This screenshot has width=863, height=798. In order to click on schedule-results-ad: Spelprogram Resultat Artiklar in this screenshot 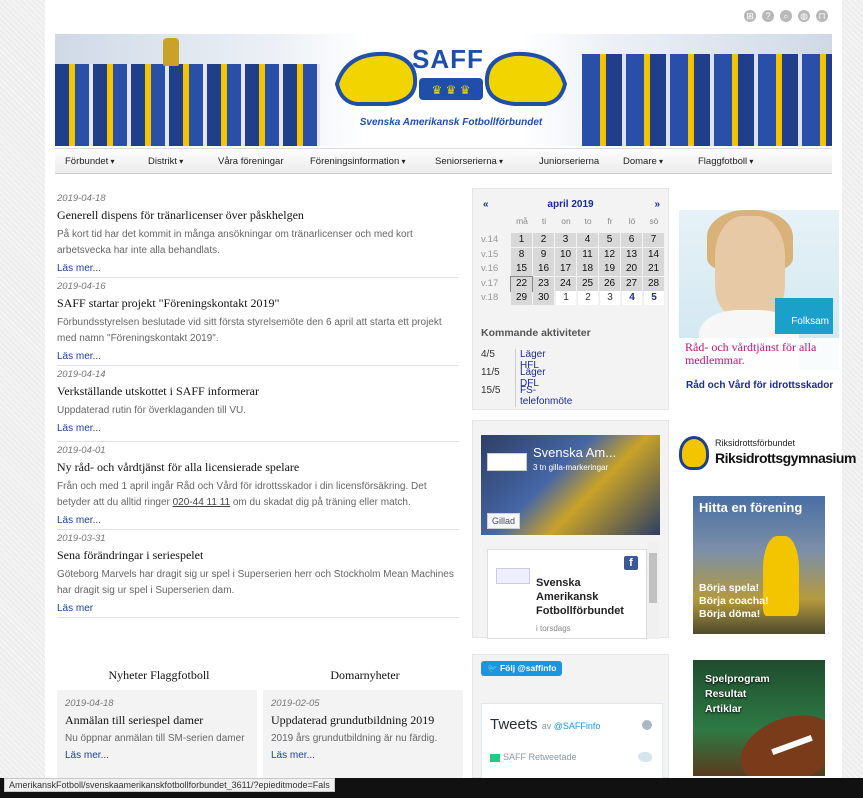, I will do `click(759, 718)`.